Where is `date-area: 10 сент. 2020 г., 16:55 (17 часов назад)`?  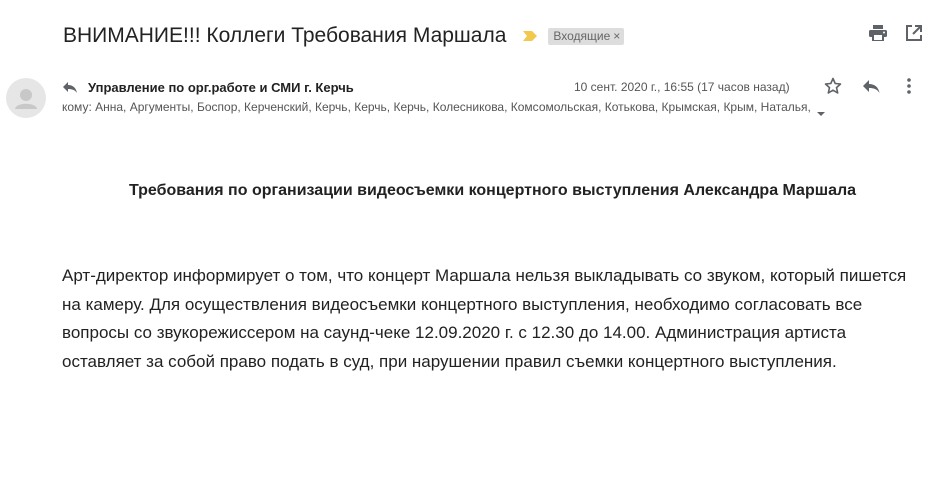 date-area: 10 сент. 2020 г., 16:55 (17 часов назад) is located at coordinates (682, 87).